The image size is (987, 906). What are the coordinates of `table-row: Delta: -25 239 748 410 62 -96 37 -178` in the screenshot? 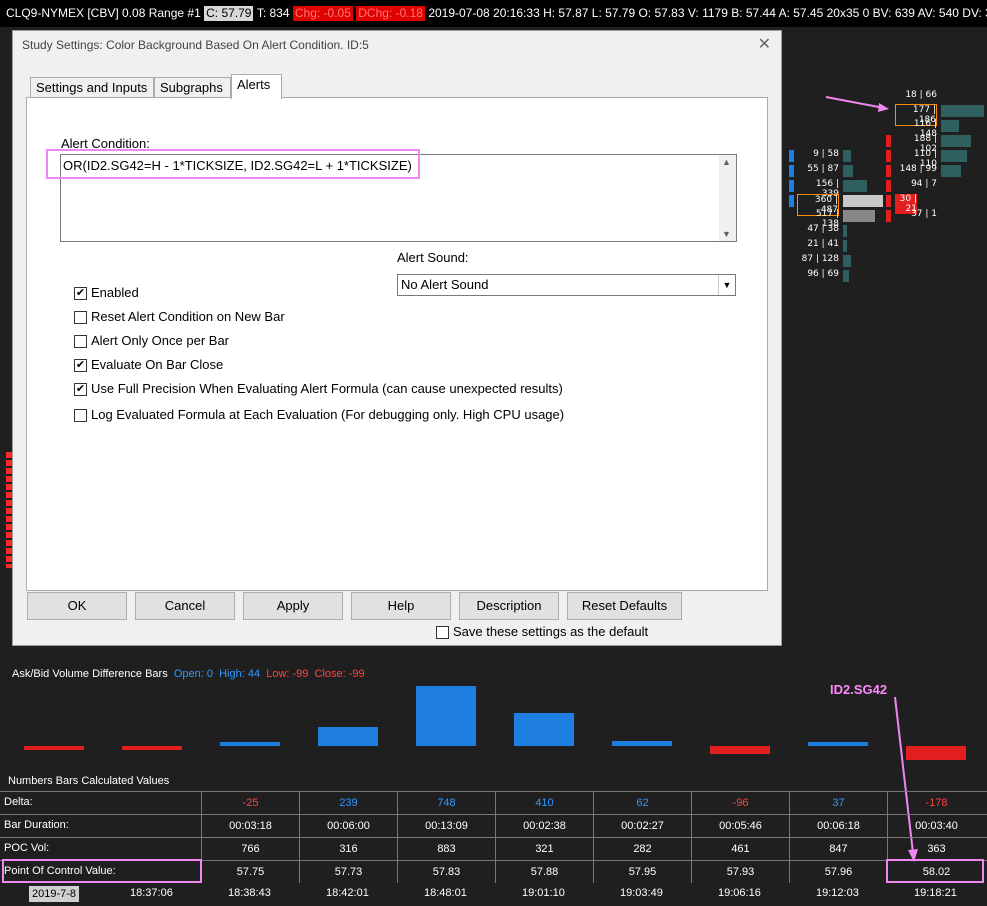 It's located at (493, 802).